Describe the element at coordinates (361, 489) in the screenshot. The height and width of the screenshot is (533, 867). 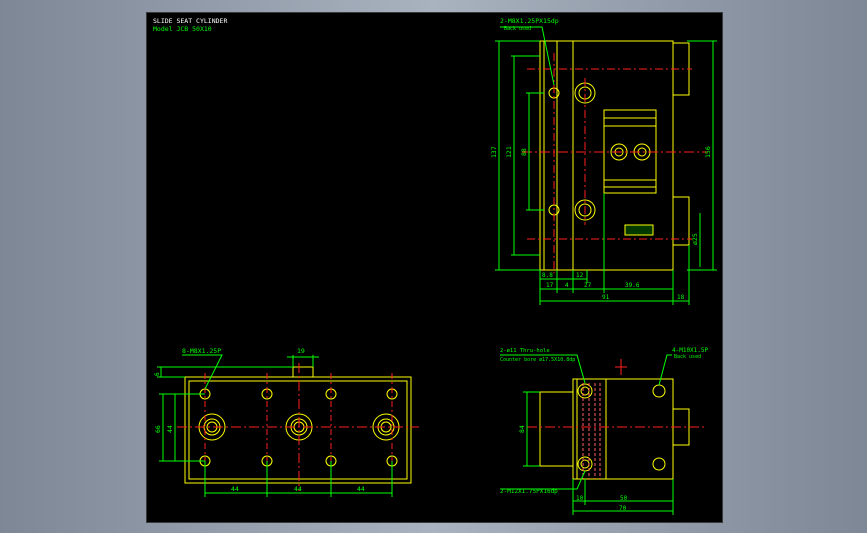
I see `plan-dim-bottom-3: 44` at that location.